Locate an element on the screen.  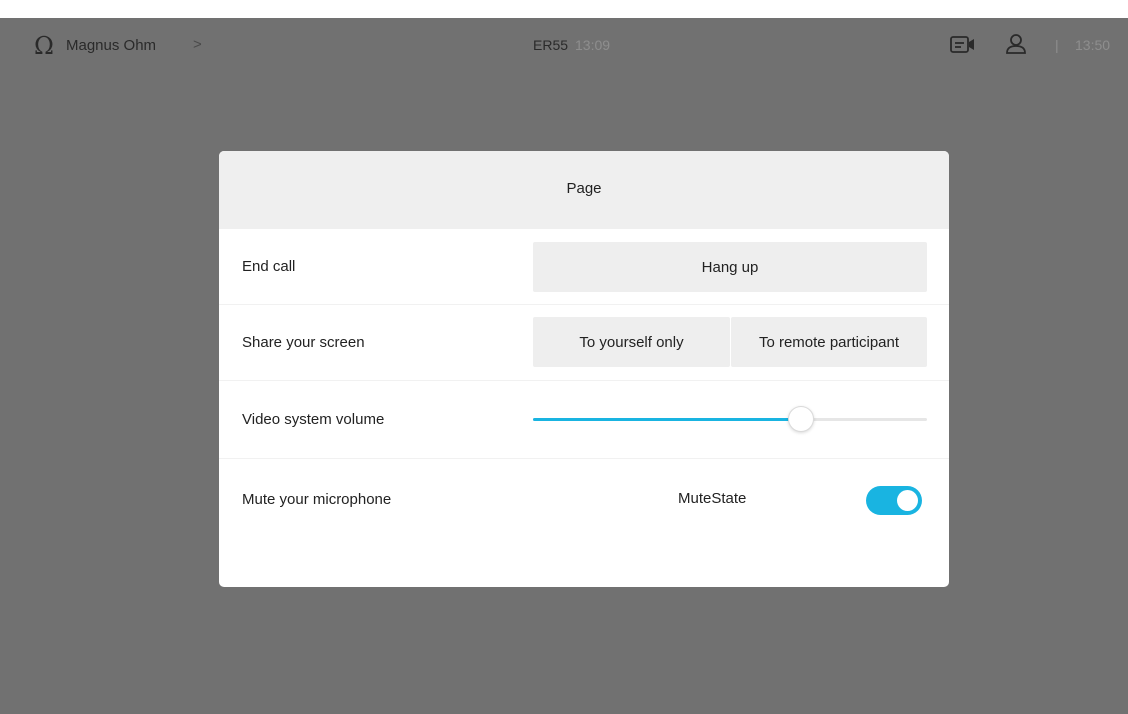
share-to-remote-button: To remote participant is located at coordinates (829, 342).